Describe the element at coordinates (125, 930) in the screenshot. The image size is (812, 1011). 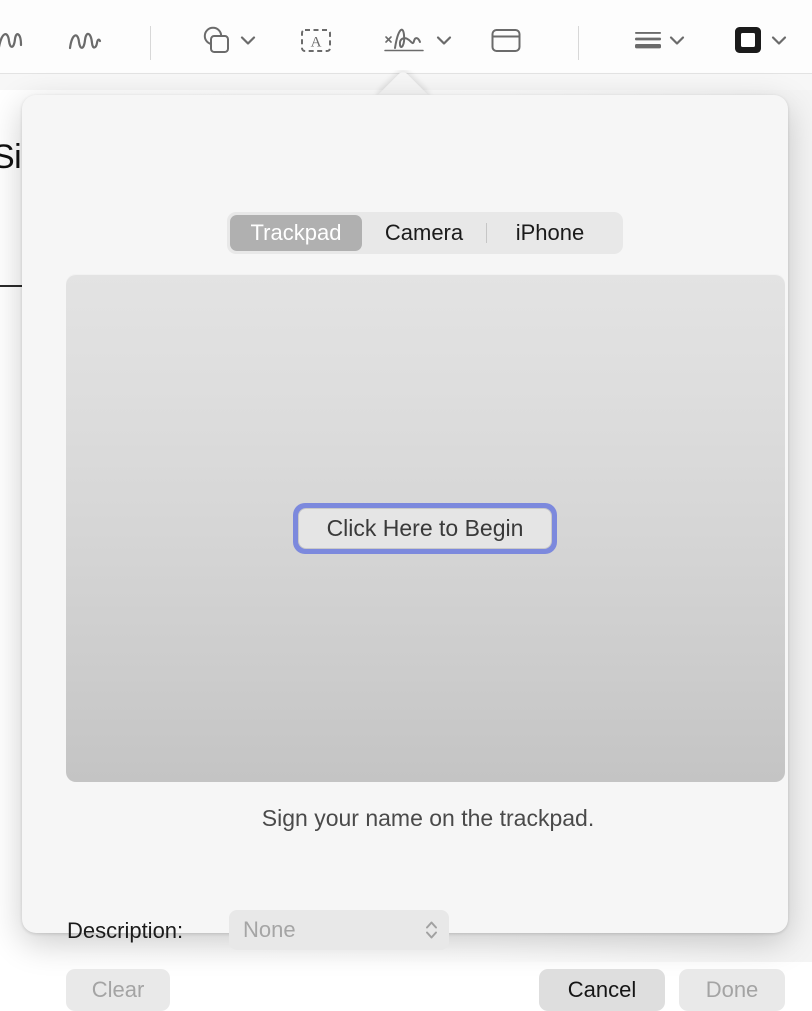
I see `description-label: Description:` at that location.